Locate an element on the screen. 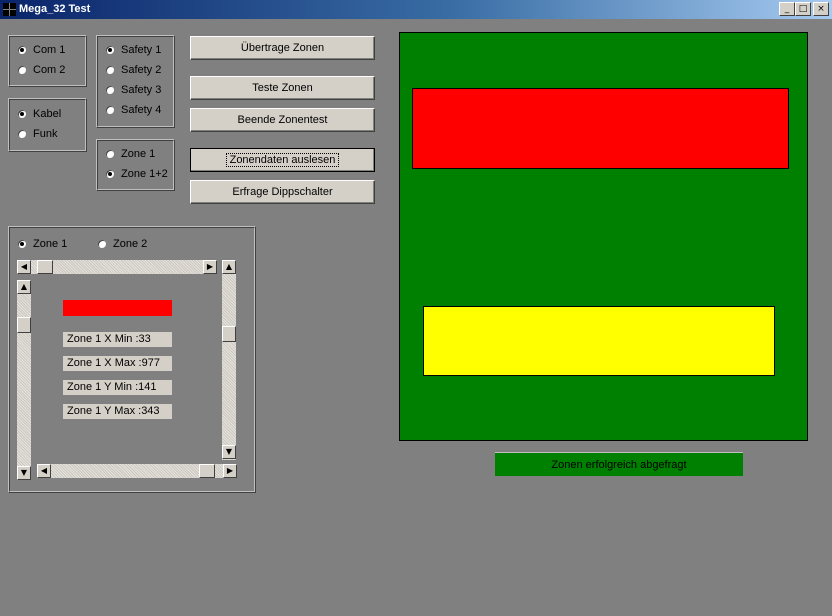 This screenshot has width=832, height=616. title-bar is located at coordinates (416, 9).